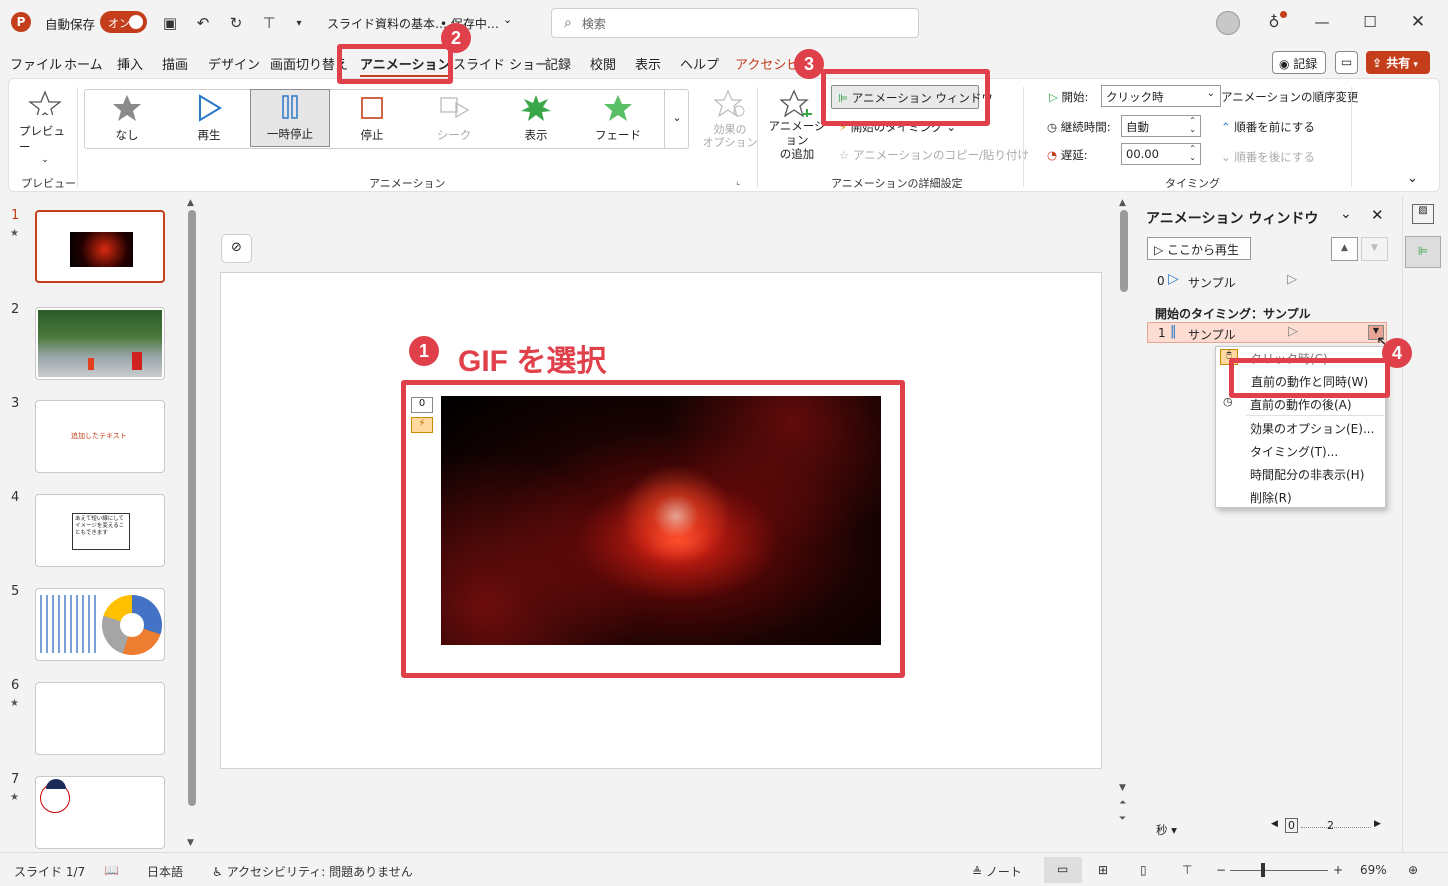 The width and height of the screenshot is (1448, 886). Describe the element at coordinates (130, 63) in the screenshot. I see `tab-insert: 挿入` at that location.